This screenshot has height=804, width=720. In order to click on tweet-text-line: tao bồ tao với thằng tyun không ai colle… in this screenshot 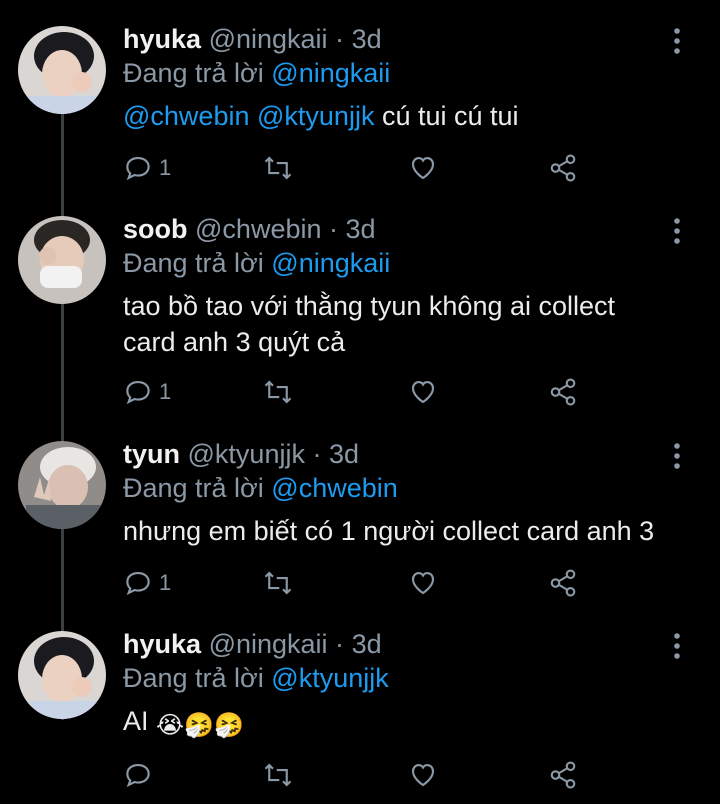, I will do `click(369, 306)`.